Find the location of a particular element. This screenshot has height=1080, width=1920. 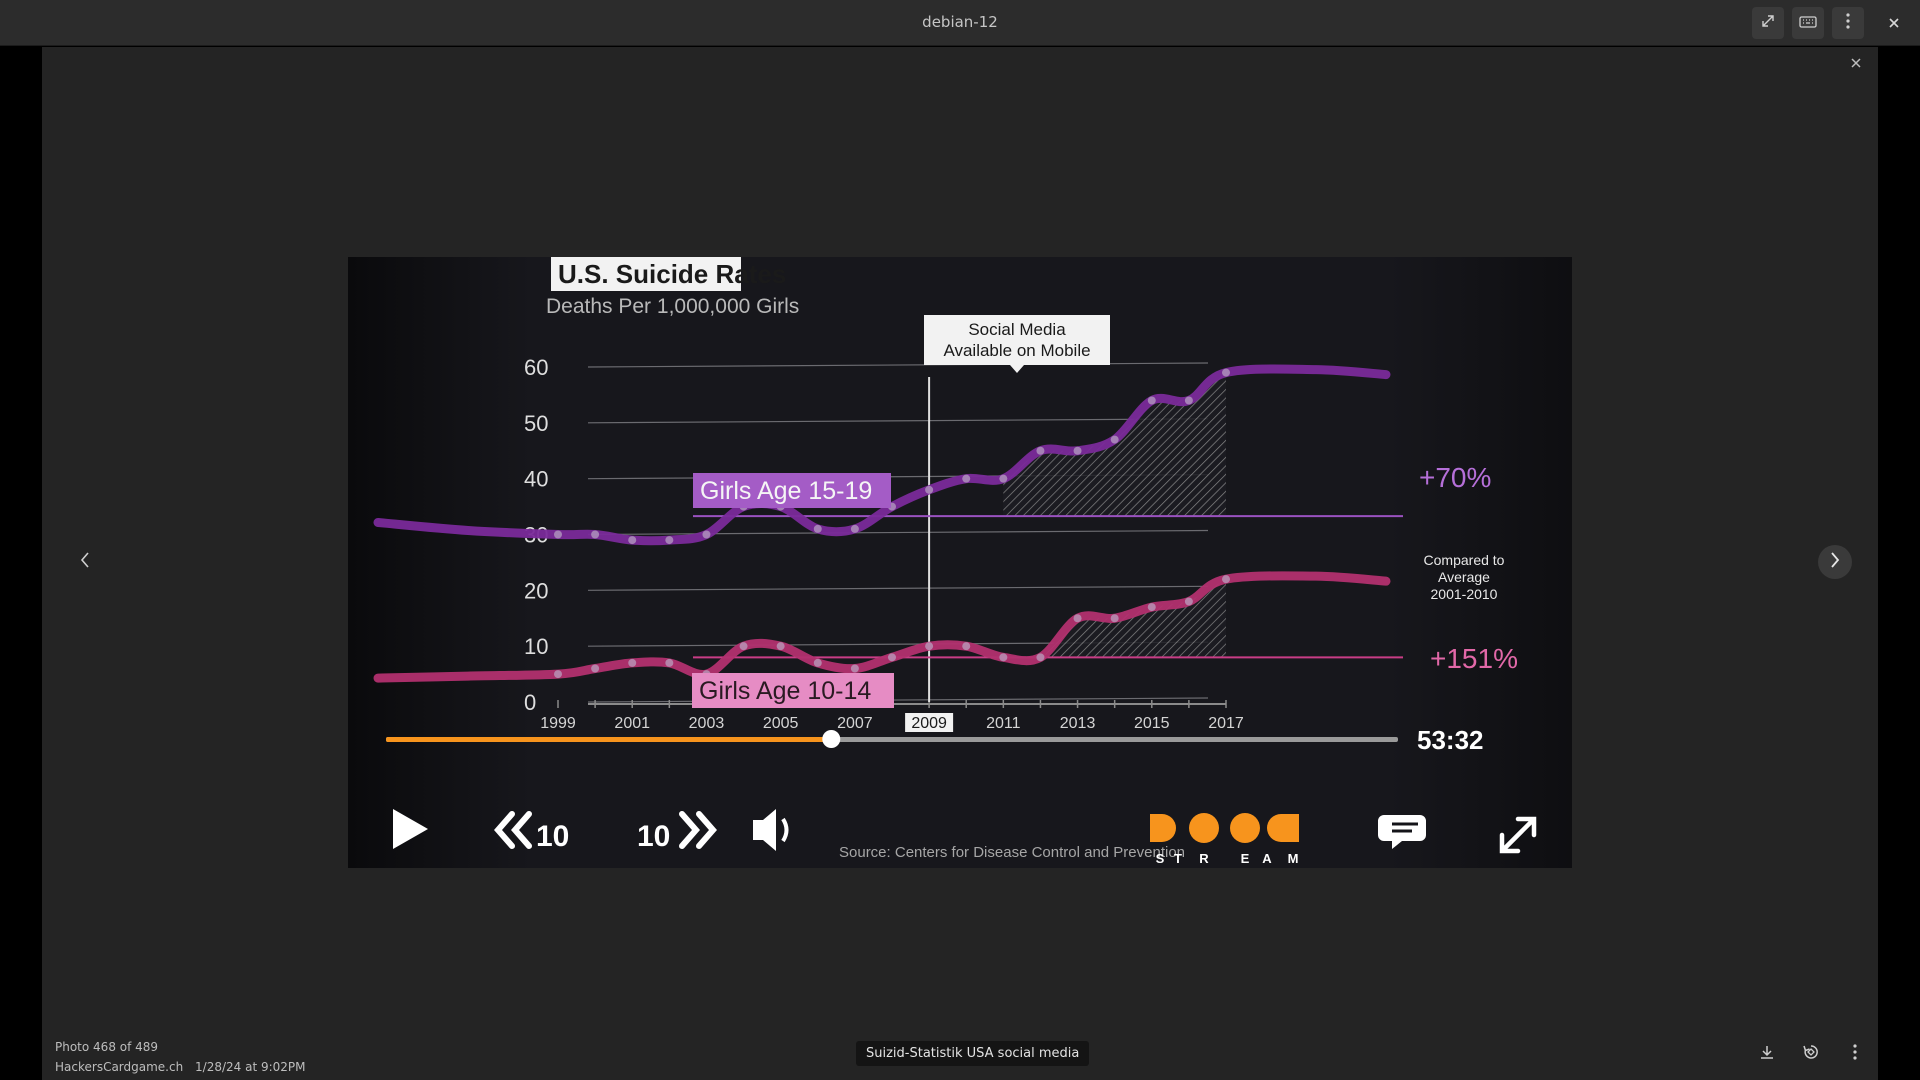

y-tick-label: 10 is located at coordinates (536, 646).